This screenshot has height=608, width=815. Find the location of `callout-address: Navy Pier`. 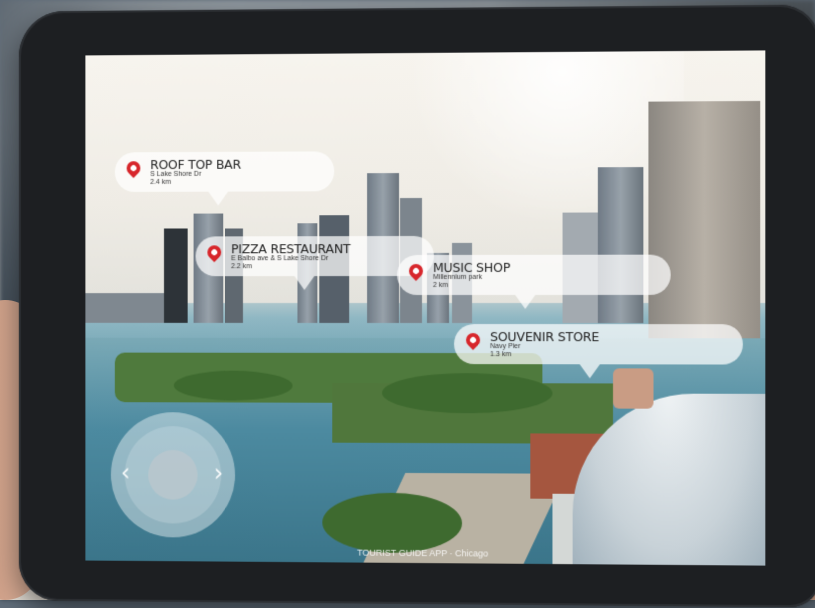

callout-address: Navy Pier is located at coordinates (544, 347).